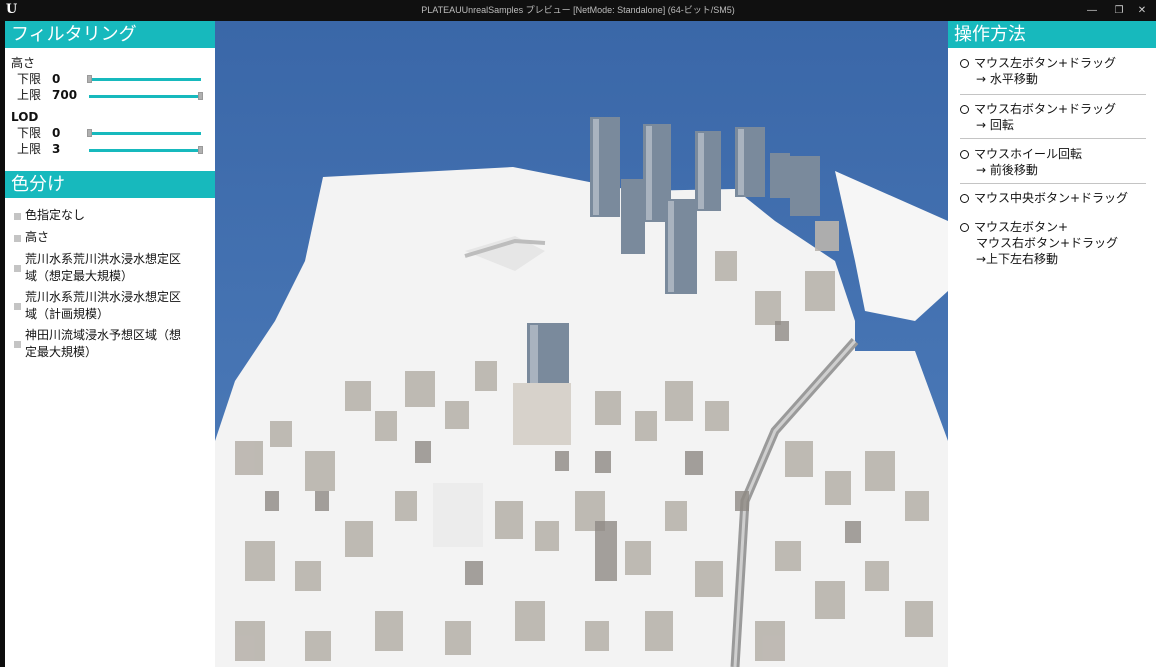  I want to click on height-upper-slider-thumb, so click(200, 96).